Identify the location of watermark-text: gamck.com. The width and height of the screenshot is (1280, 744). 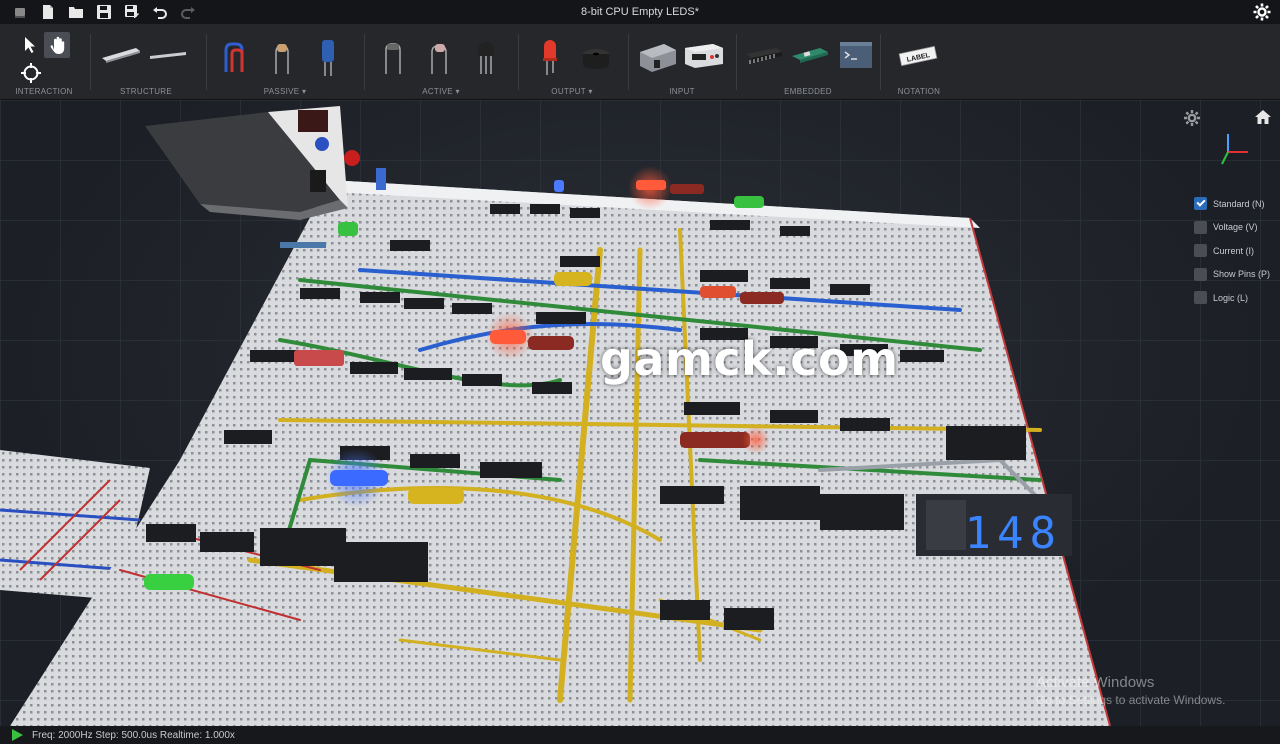
(749, 359).